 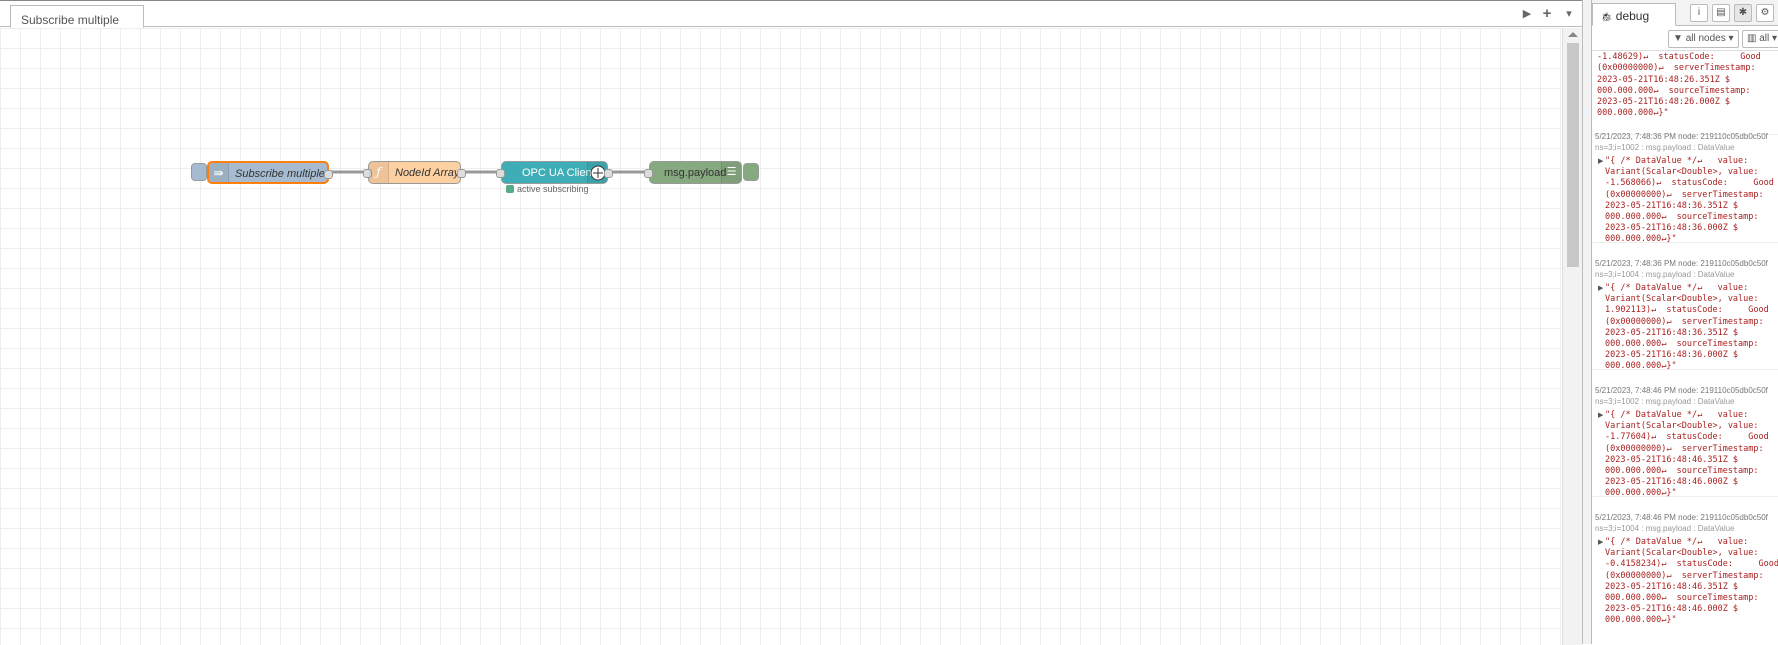 I want to click on sidebar-splitter, so click(x=1587, y=322).